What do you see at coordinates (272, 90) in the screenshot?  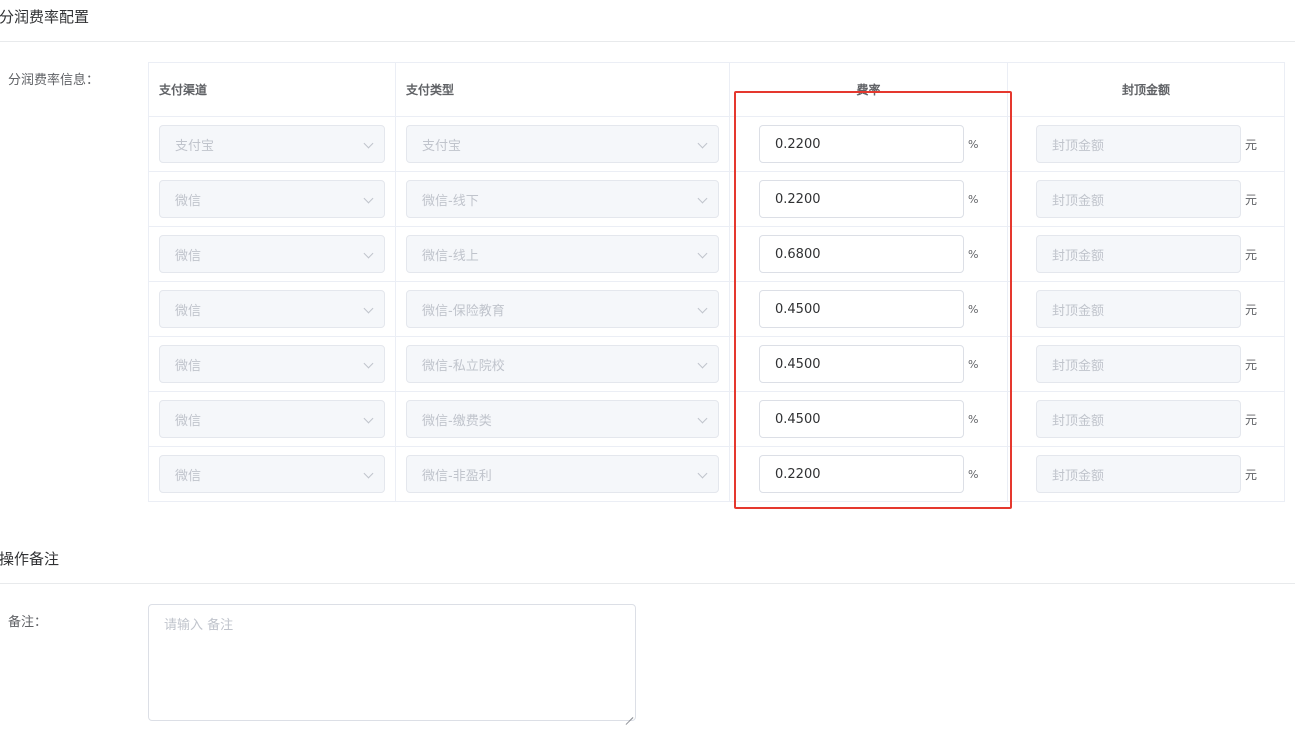 I see `header-channel: 支付渠道` at bounding box center [272, 90].